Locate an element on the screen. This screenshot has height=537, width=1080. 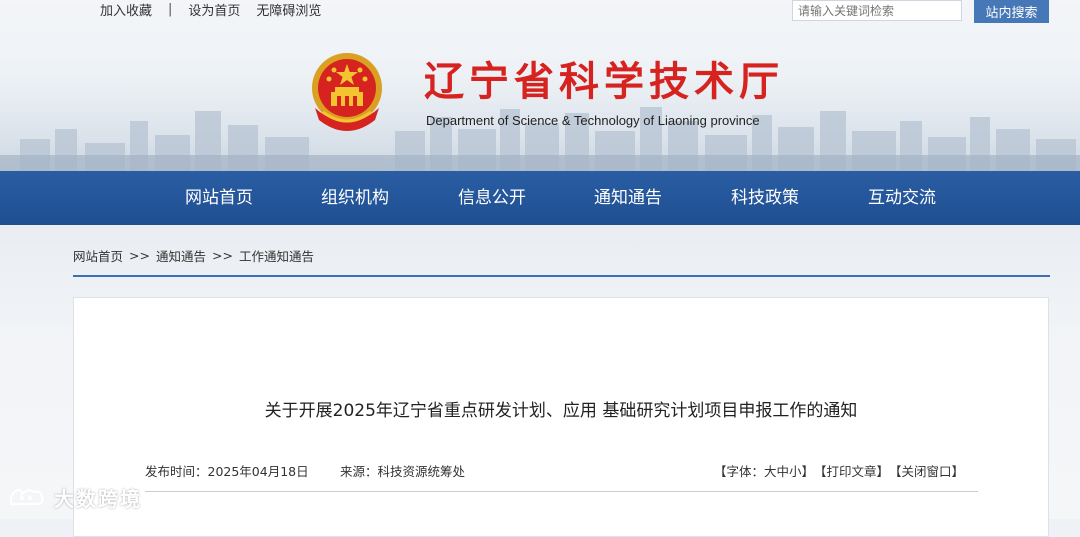
site-title: 辽宁省科学技术厅 is located at coordinates (604, 82).